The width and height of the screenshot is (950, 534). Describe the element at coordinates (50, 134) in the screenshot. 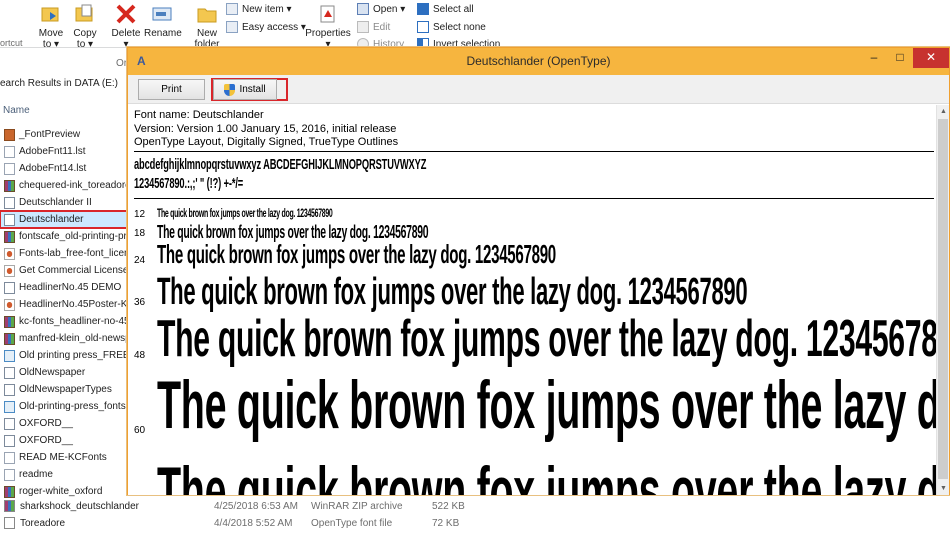

I see `file-name: _FontPreview` at that location.